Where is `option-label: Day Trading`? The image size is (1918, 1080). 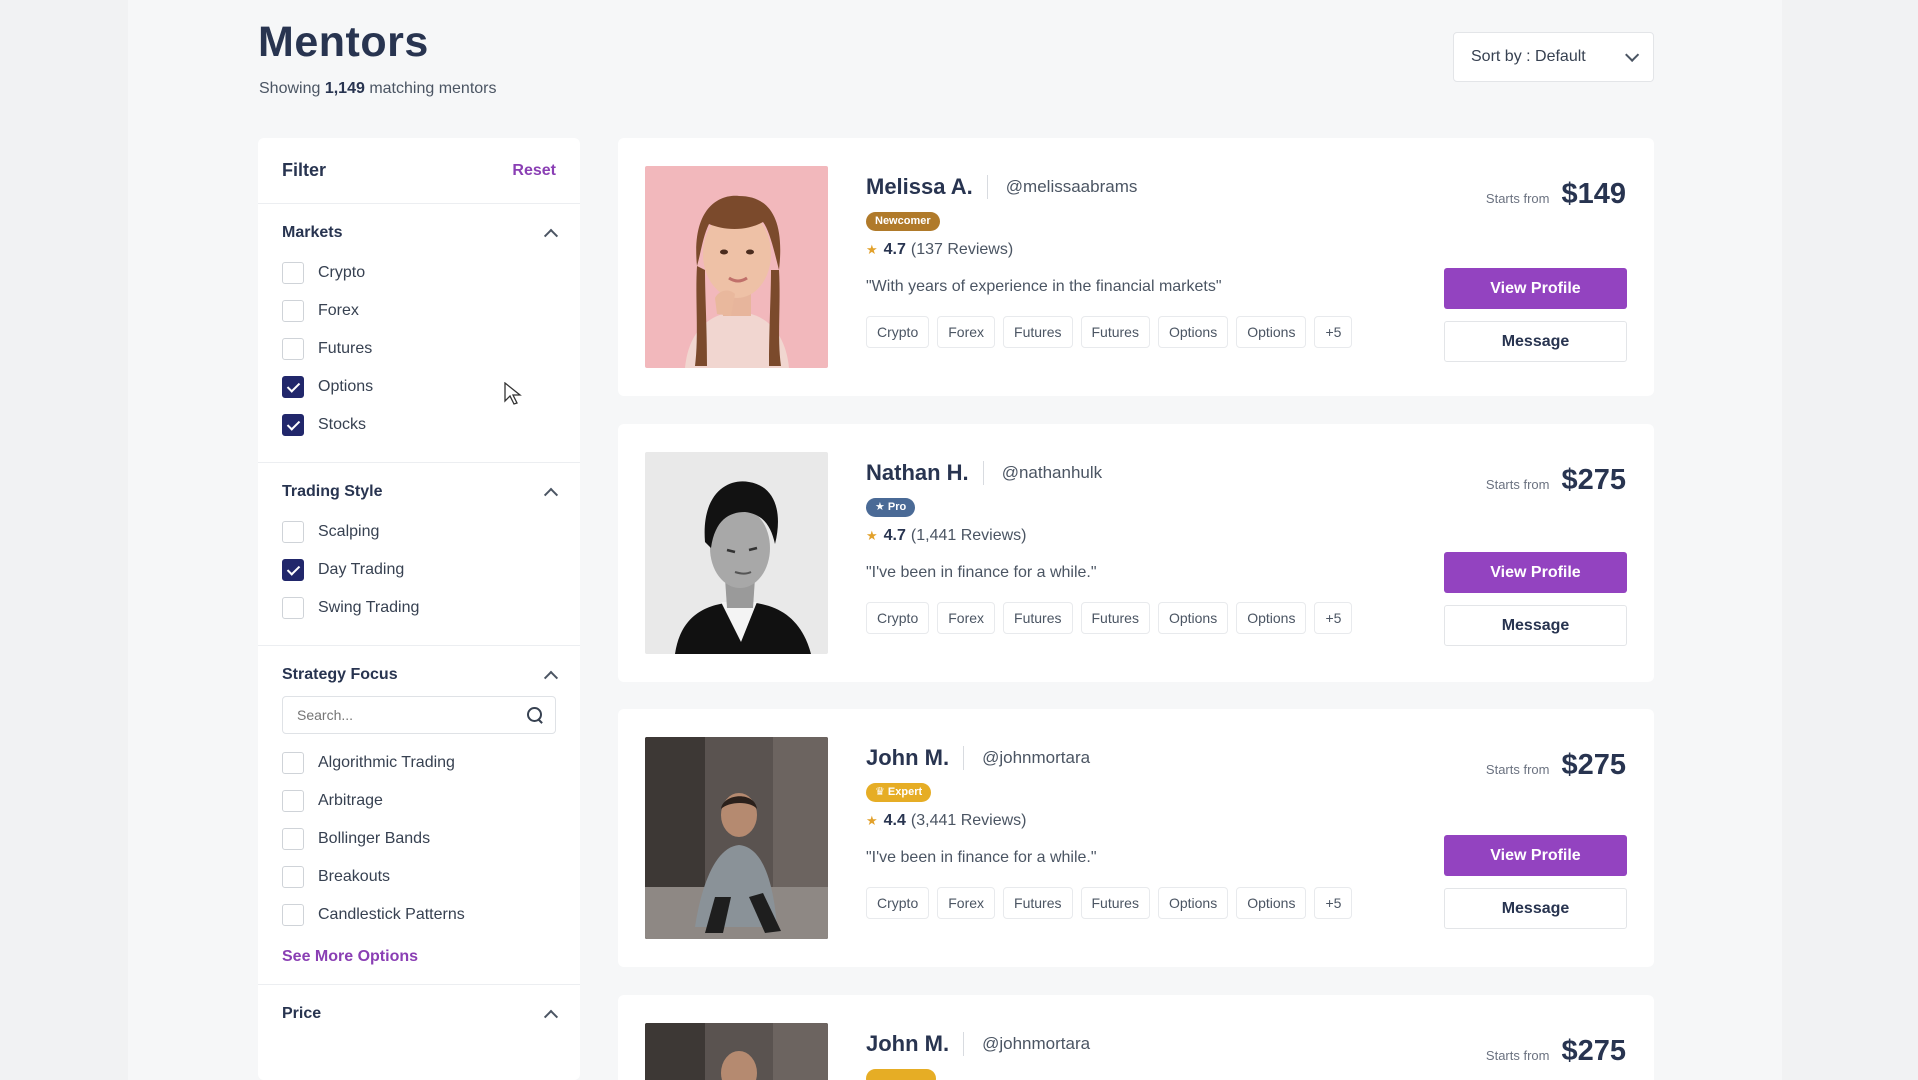
option-label: Day Trading is located at coordinates (361, 569).